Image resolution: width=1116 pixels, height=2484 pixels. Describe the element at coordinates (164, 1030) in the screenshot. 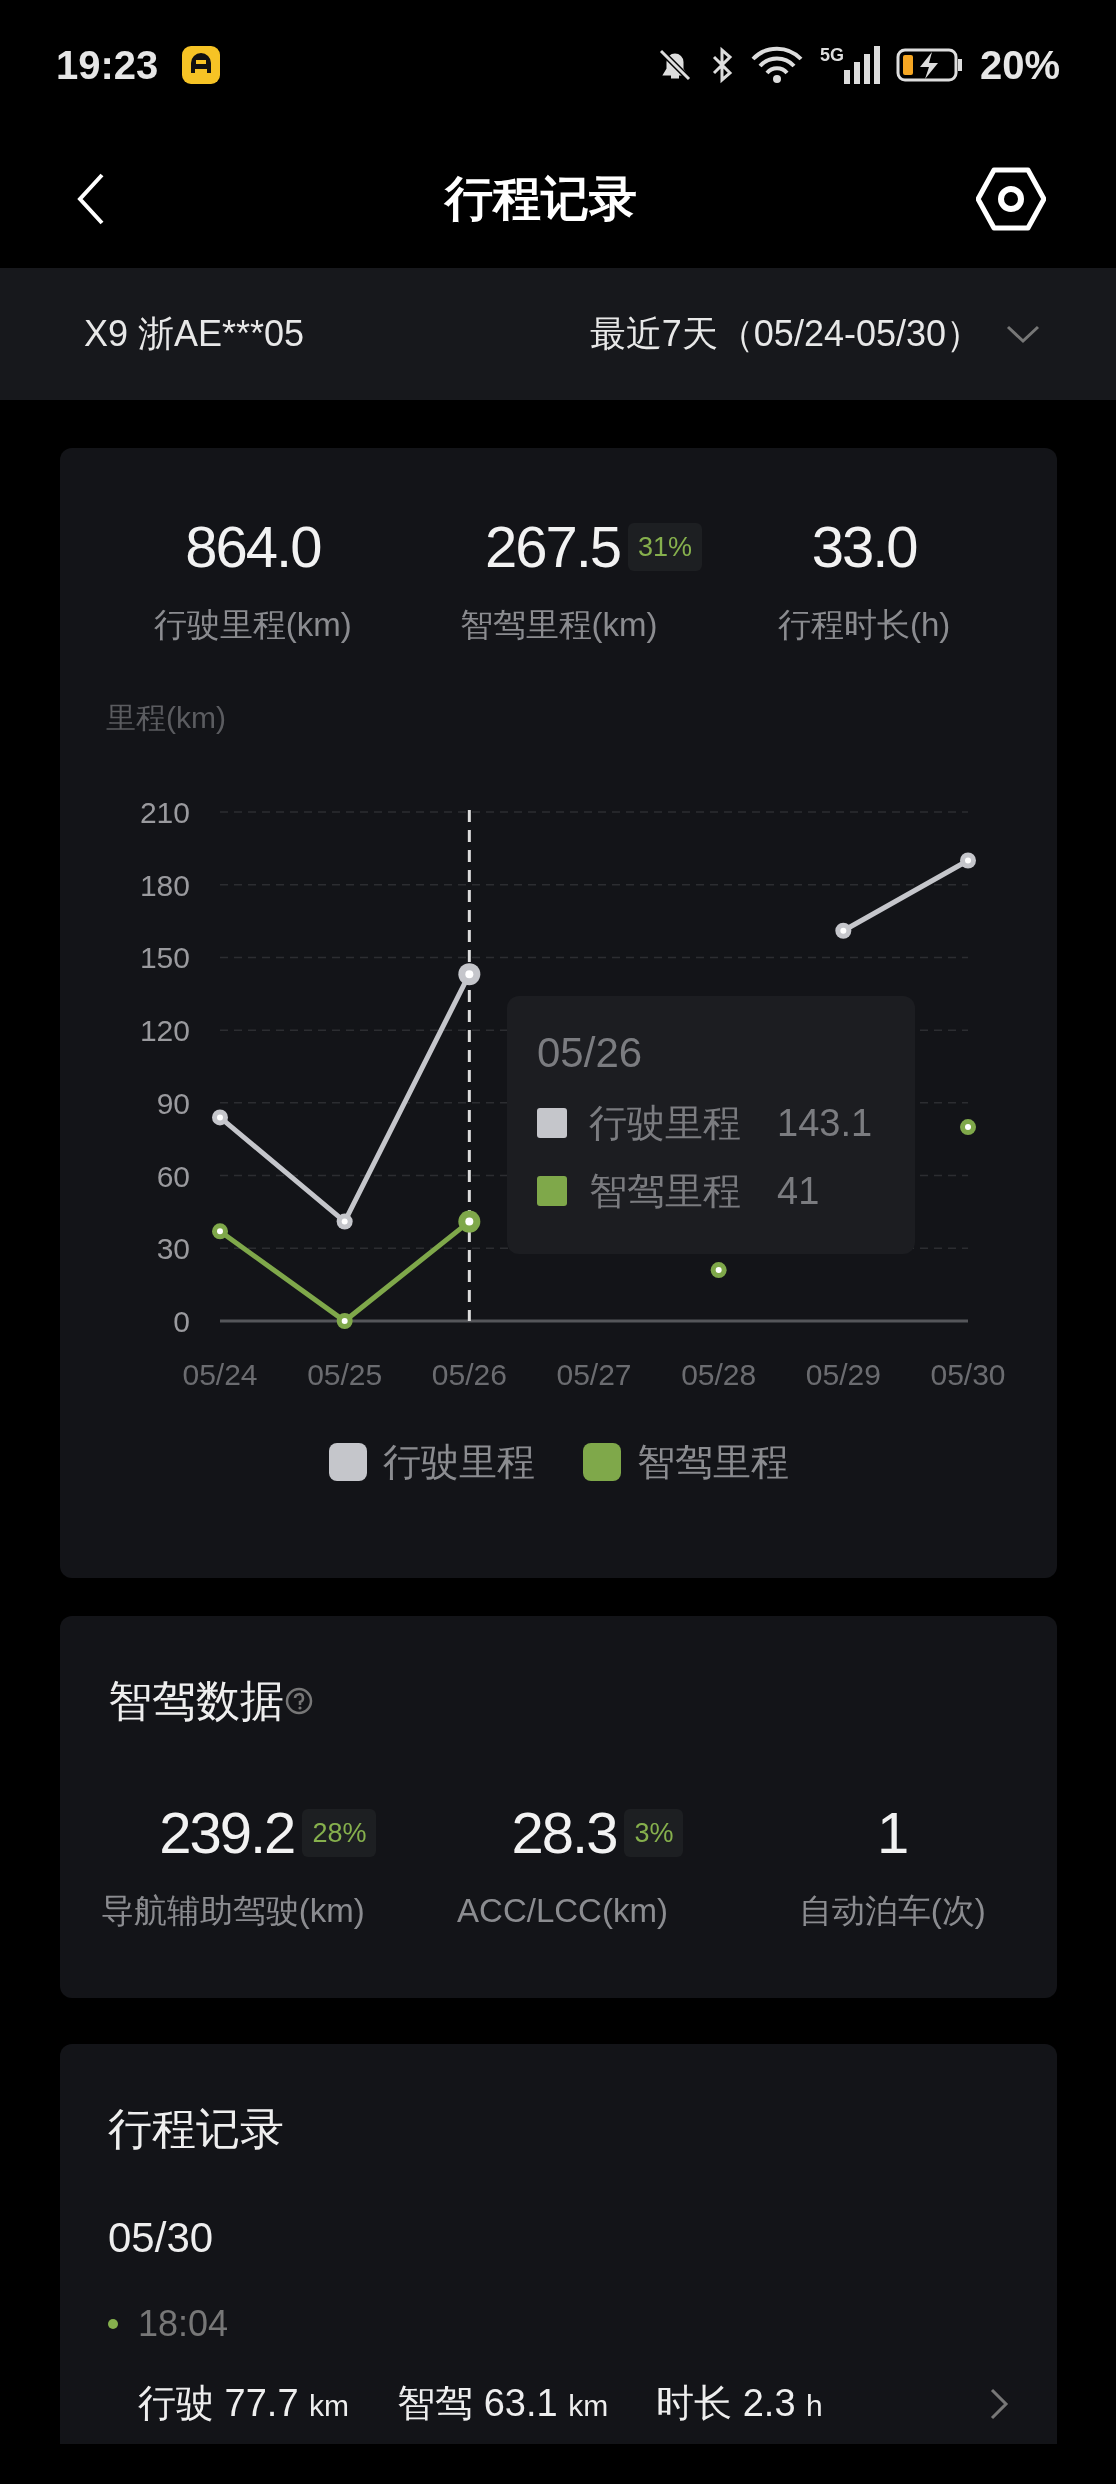

I see `y-tick-label: 120` at that location.